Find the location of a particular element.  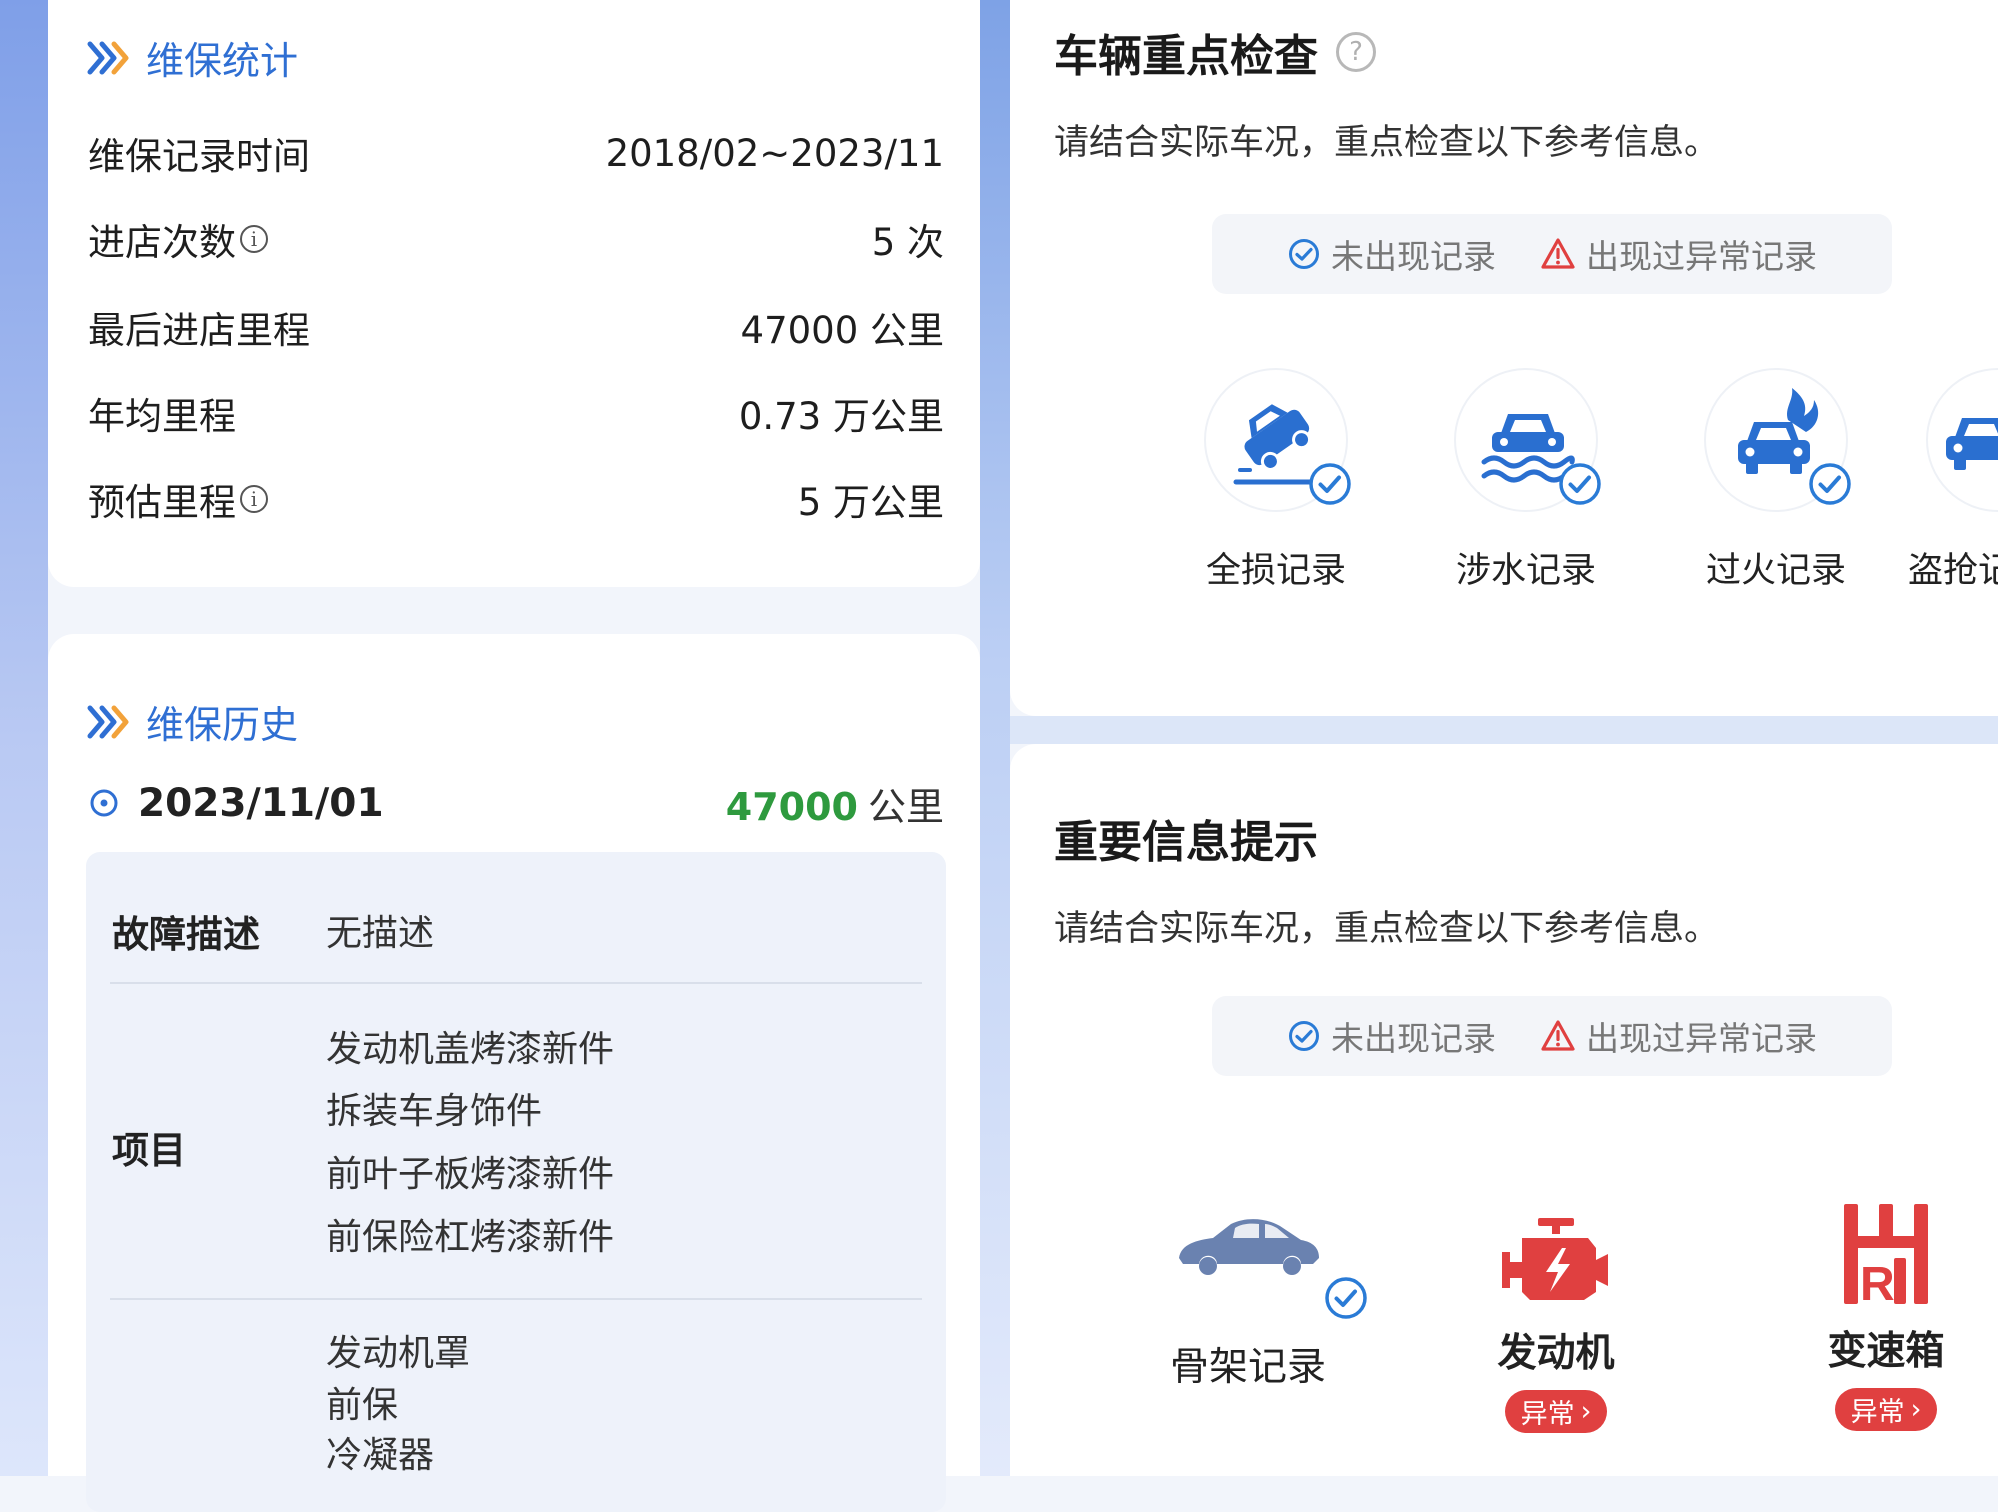

stat-value: 0.73 万公里 is located at coordinates (841, 416).